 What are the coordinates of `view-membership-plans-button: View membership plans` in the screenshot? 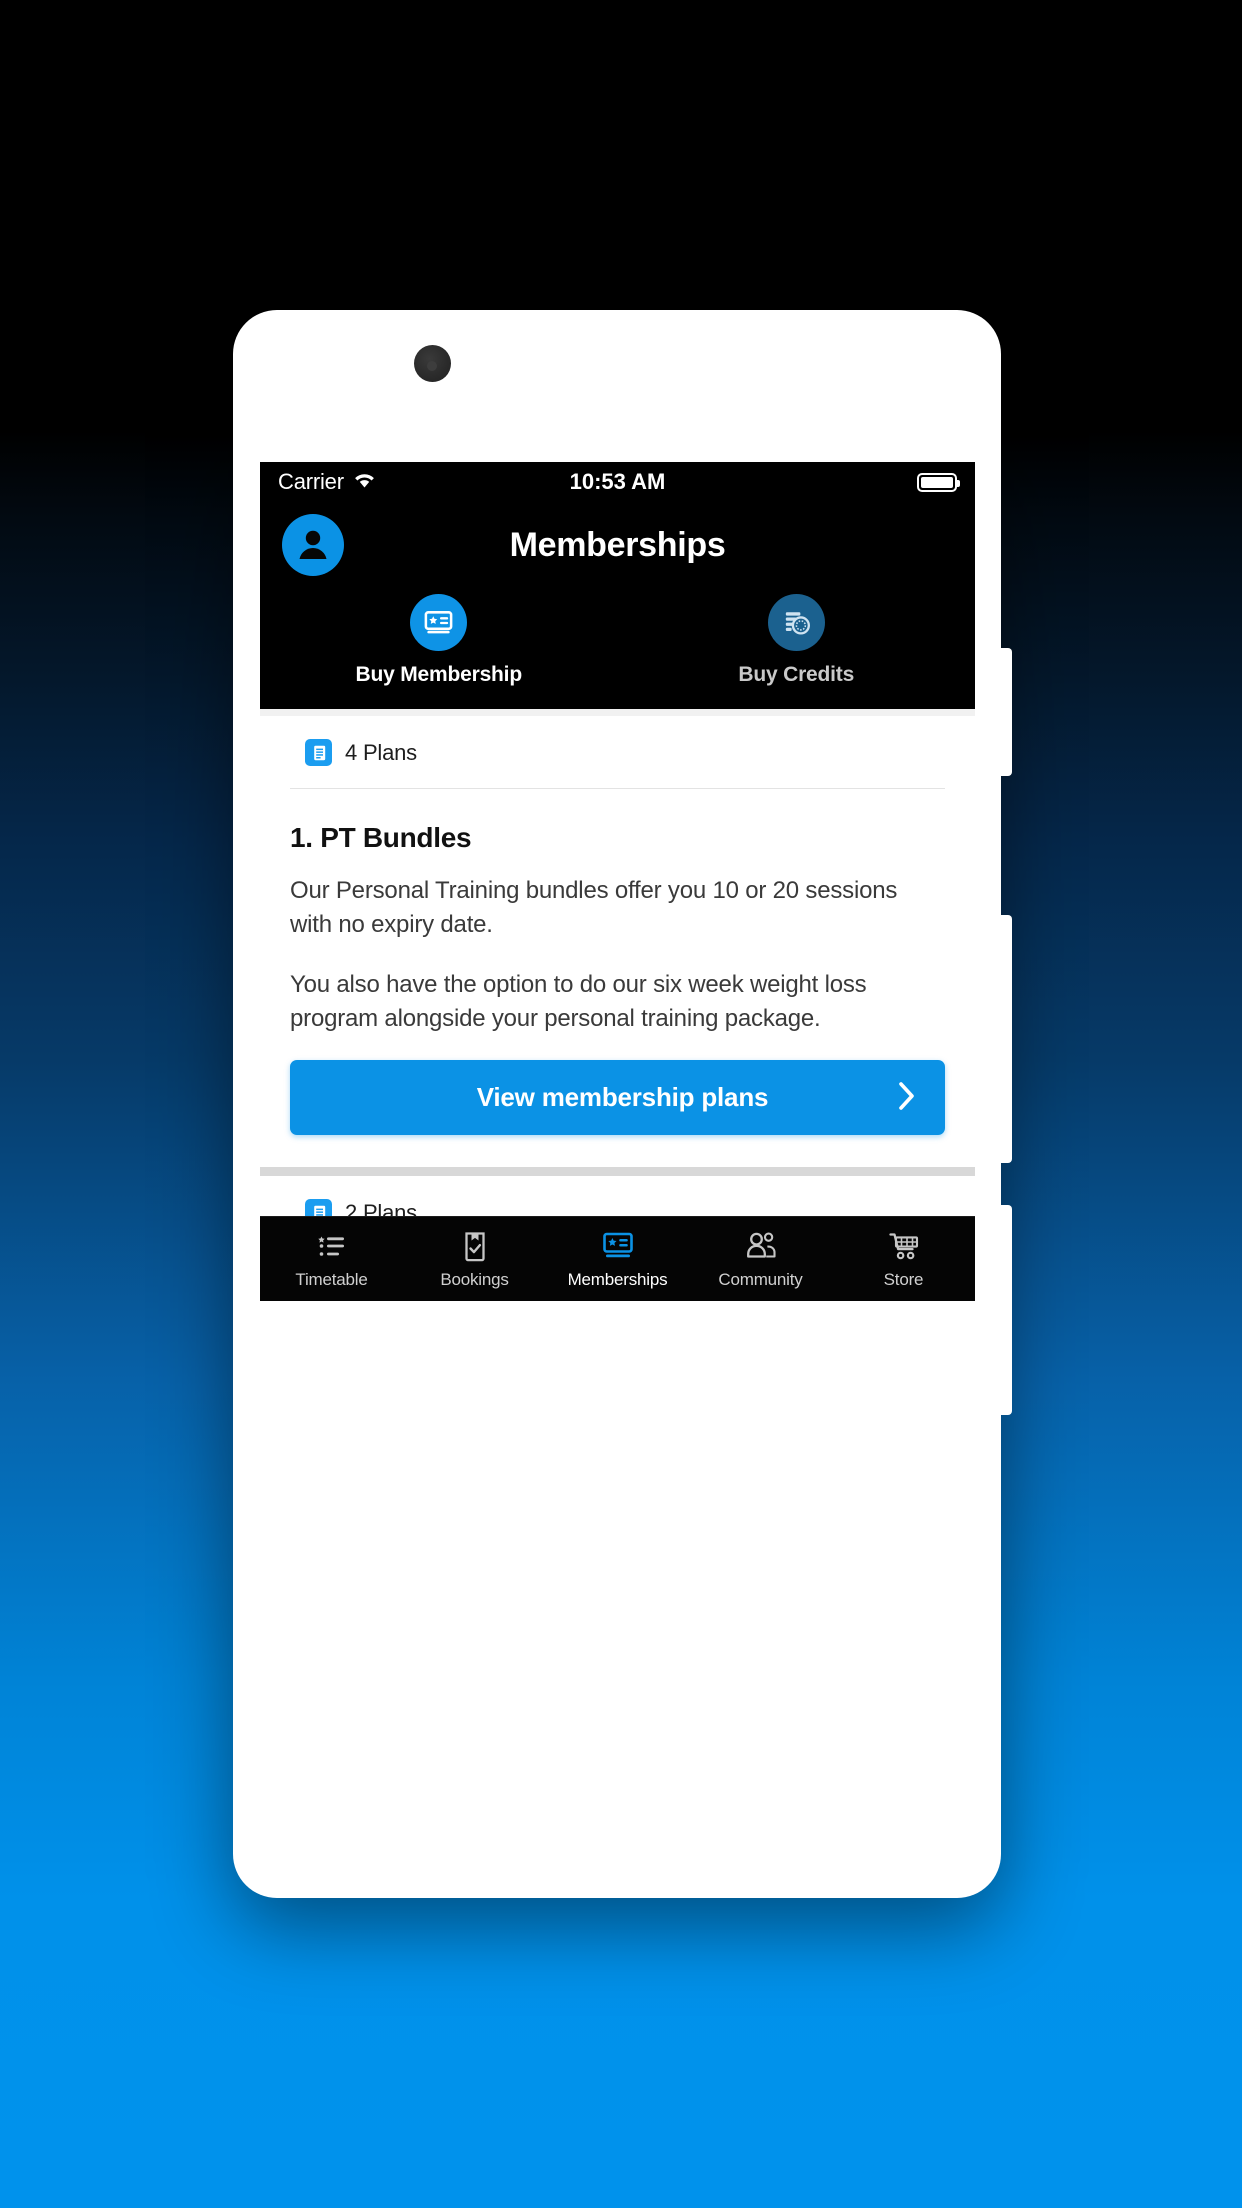 It's located at (617, 1098).